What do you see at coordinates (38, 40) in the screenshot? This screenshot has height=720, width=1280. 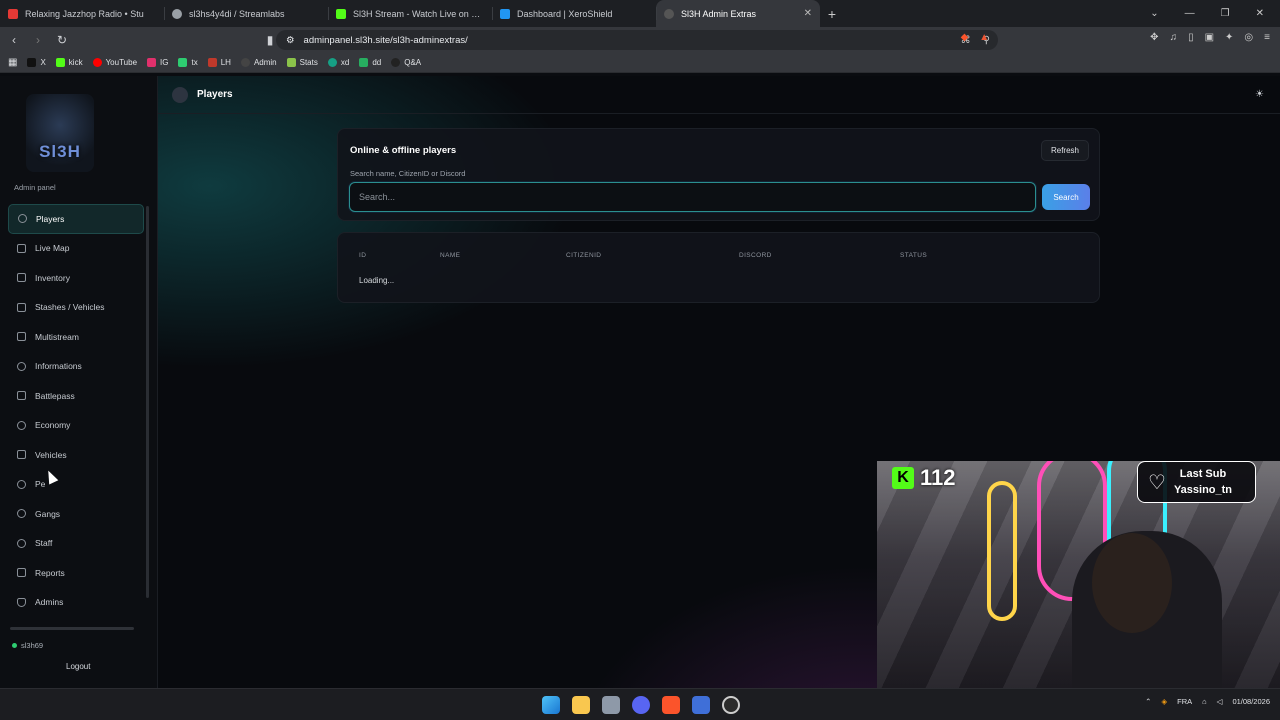 I see `forward-icon: ›` at bounding box center [38, 40].